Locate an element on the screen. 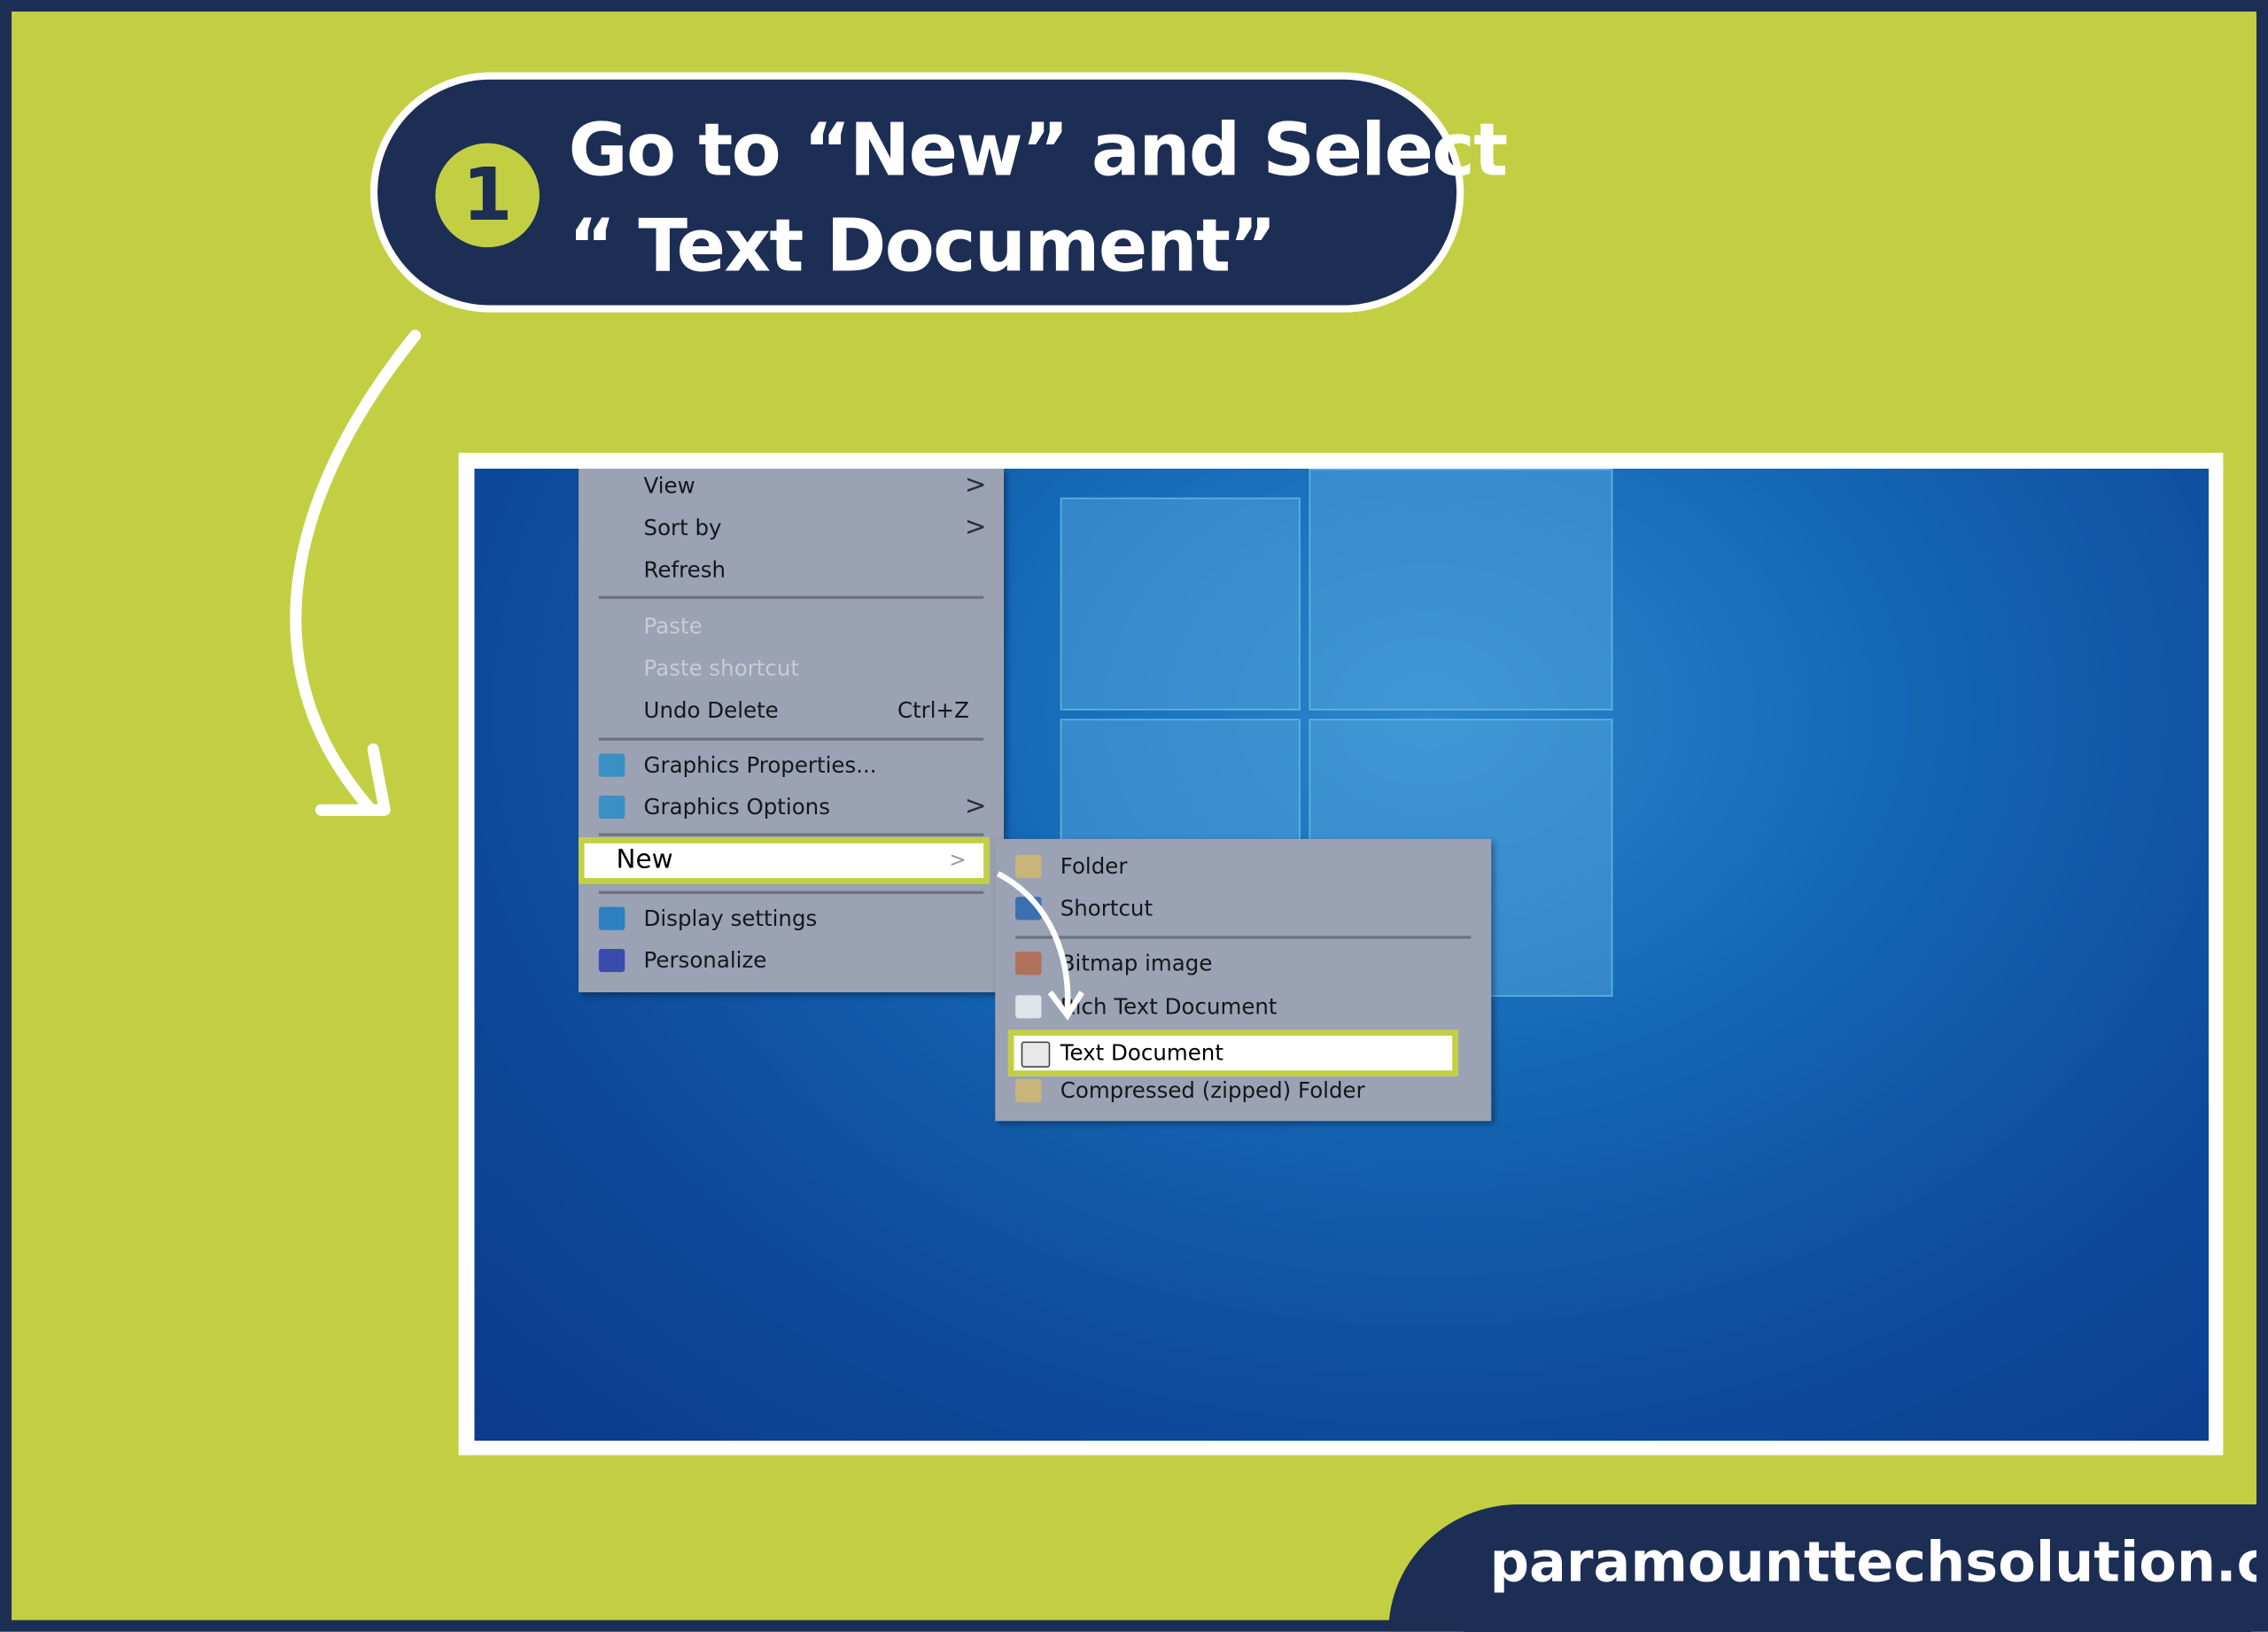  pointer-arrow-icon is located at coordinates (1040, 946).